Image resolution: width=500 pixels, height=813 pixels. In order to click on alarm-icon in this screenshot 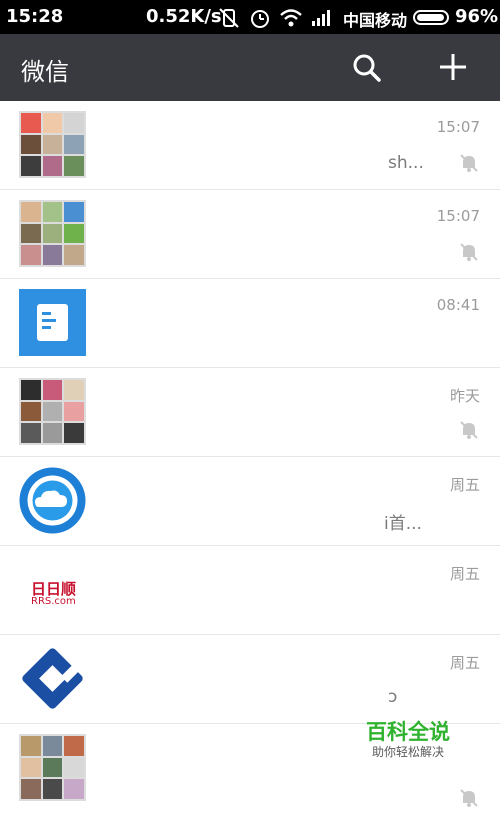, I will do `click(260, 19)`.